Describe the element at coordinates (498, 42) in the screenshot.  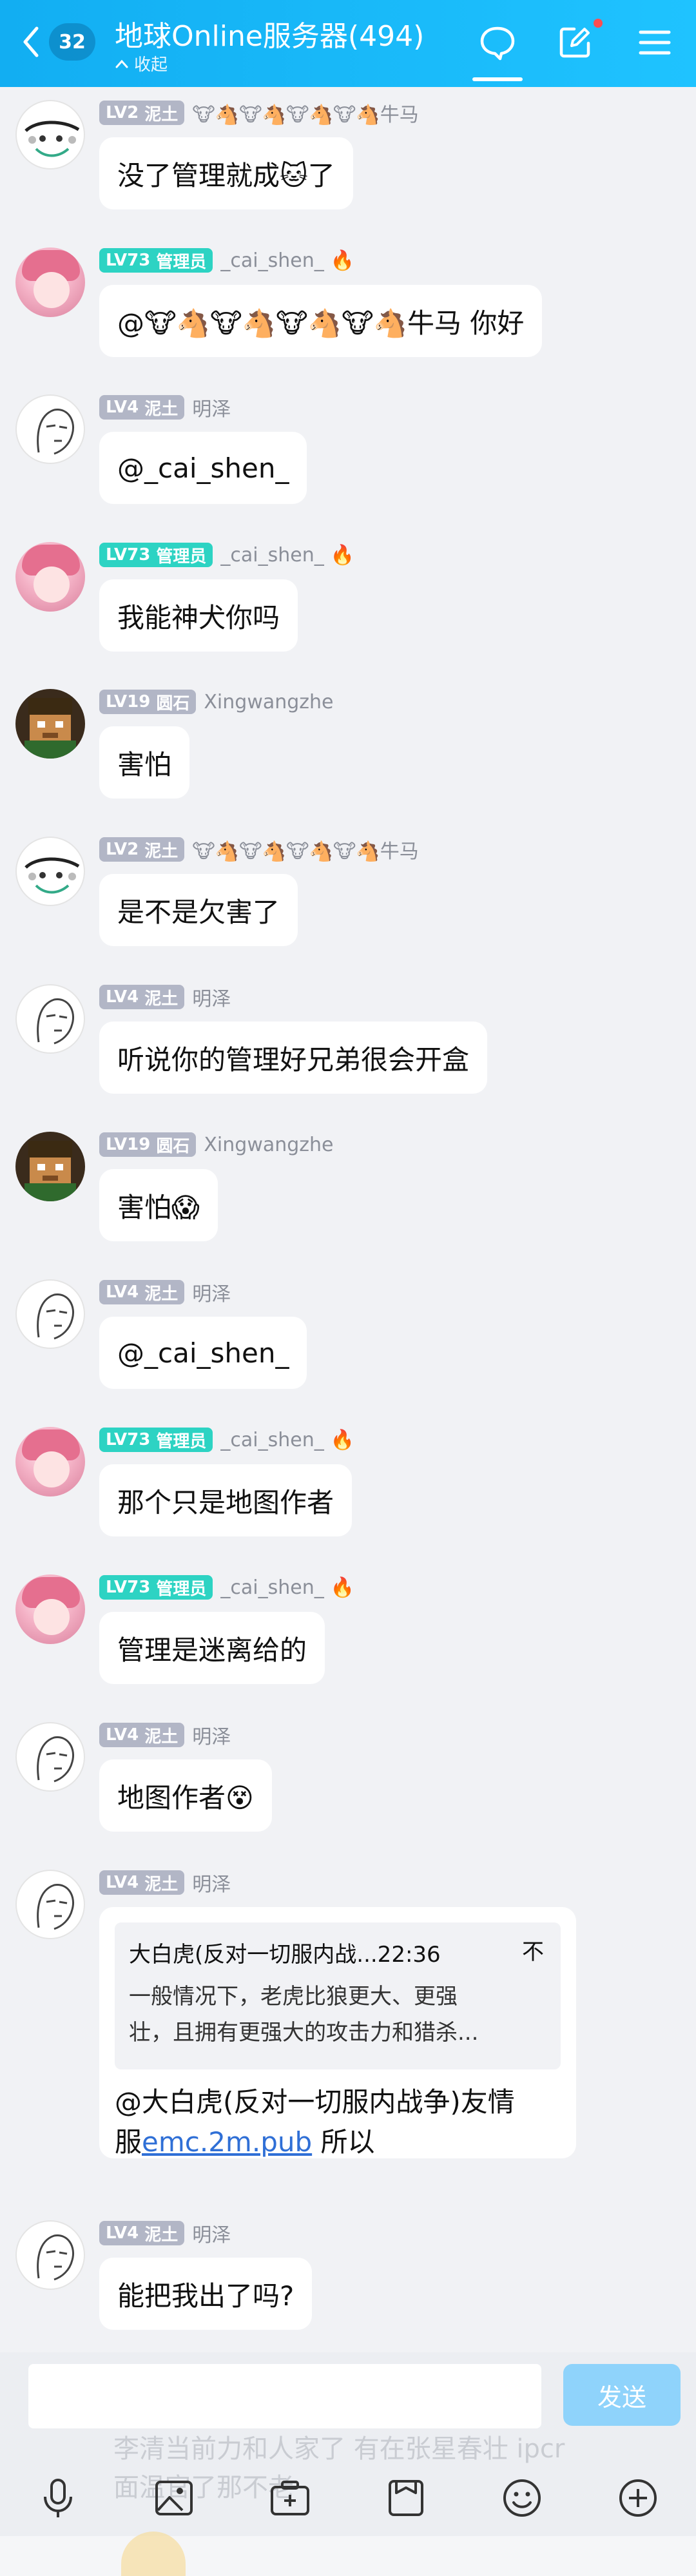
I see `chat-bubble-icon` at that location.